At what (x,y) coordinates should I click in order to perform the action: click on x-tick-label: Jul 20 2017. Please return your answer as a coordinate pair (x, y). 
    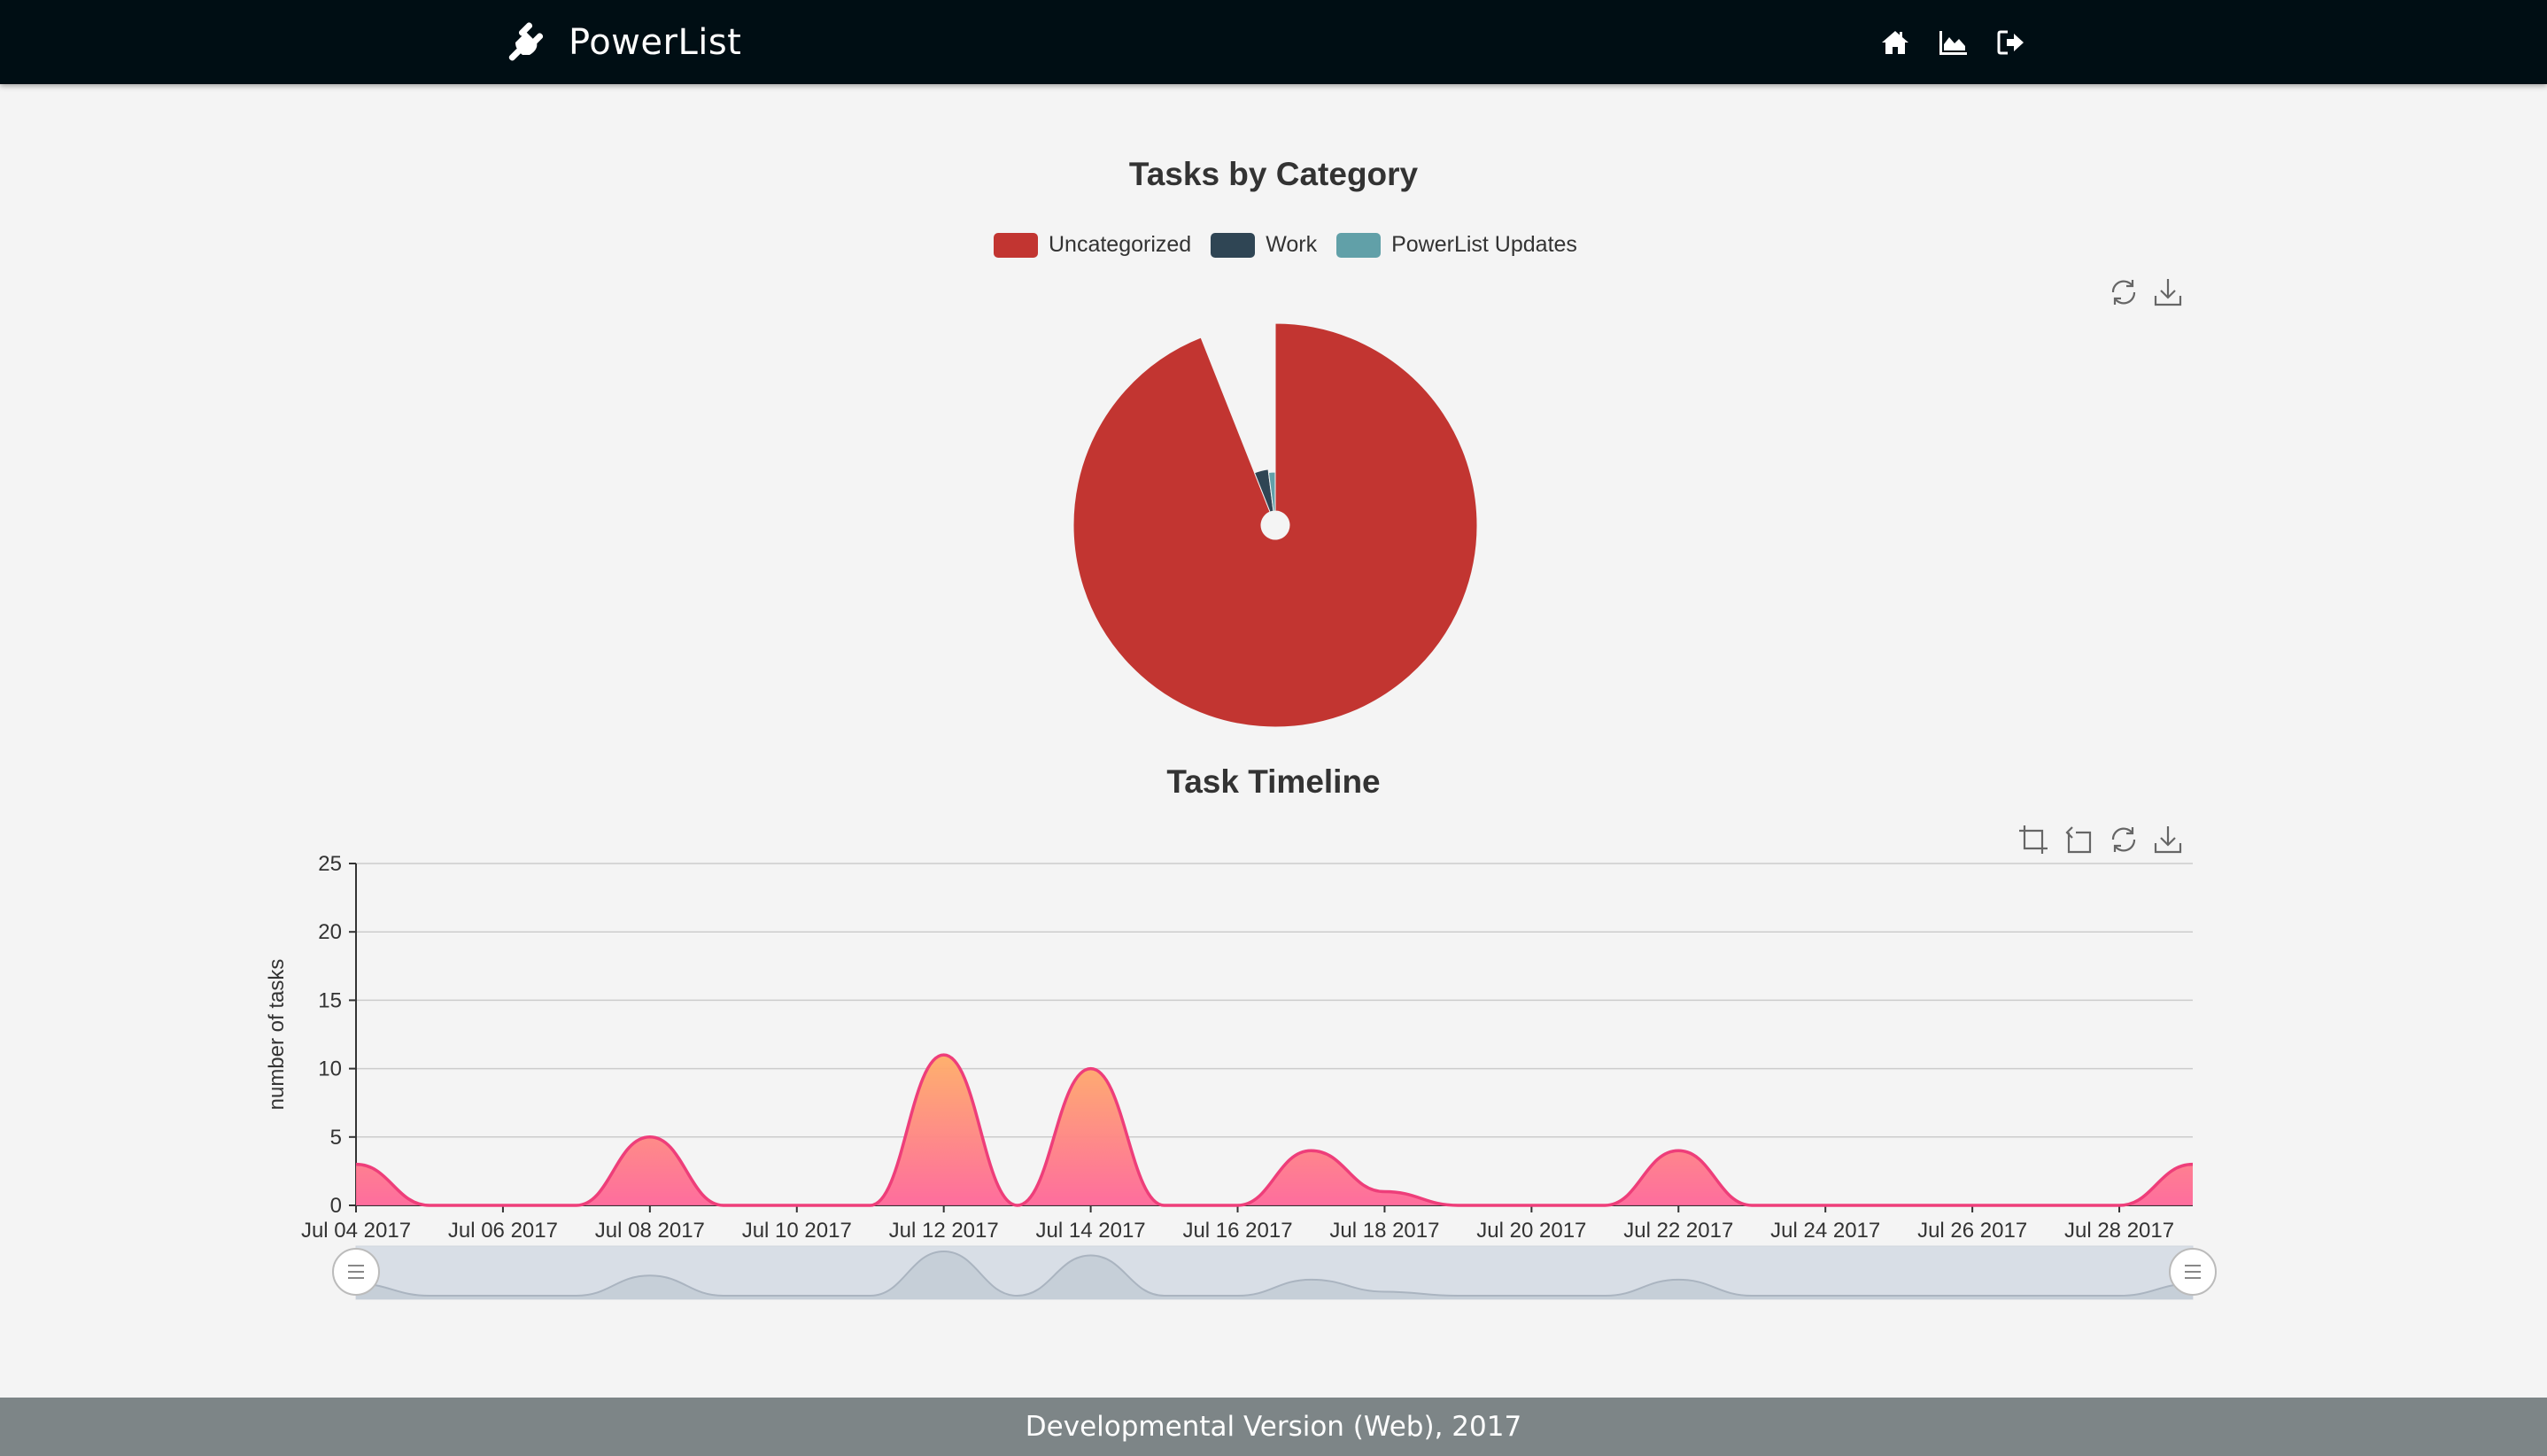
    Looking at the image, I should click on (1531, 1231).